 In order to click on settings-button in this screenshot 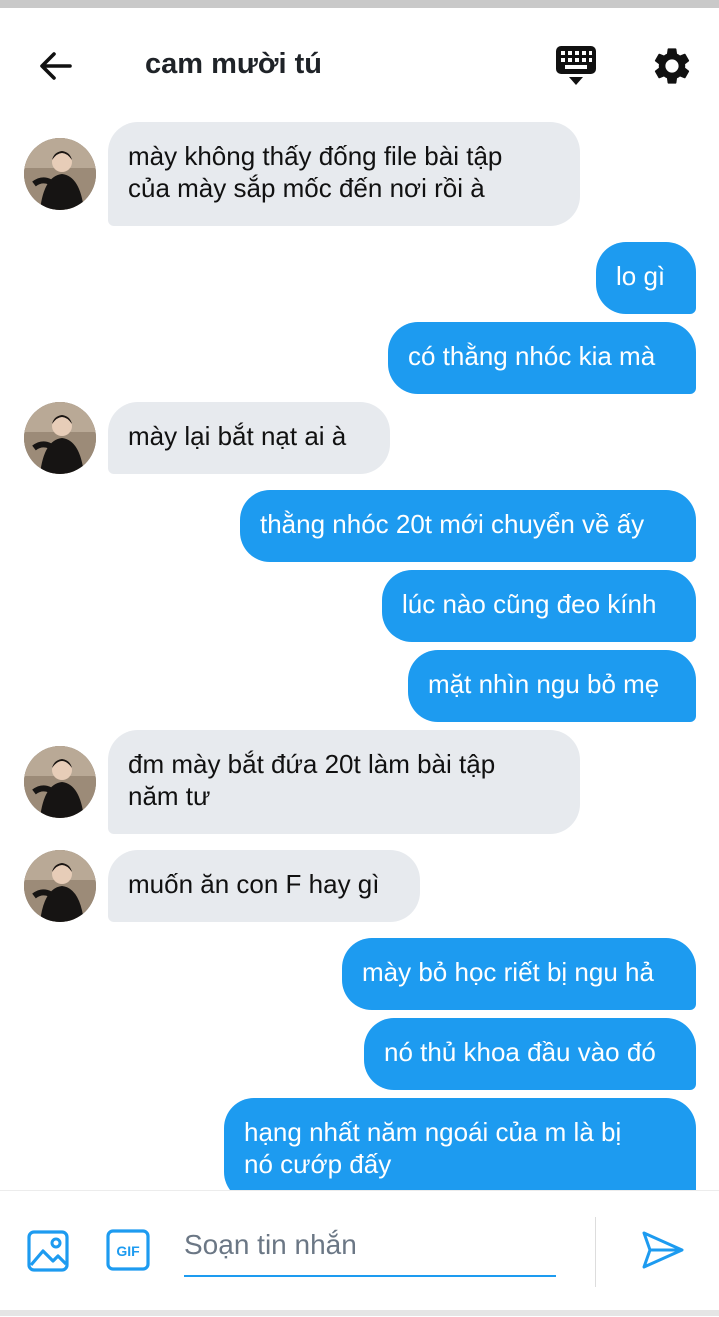, I will do `click(672, 66)`.